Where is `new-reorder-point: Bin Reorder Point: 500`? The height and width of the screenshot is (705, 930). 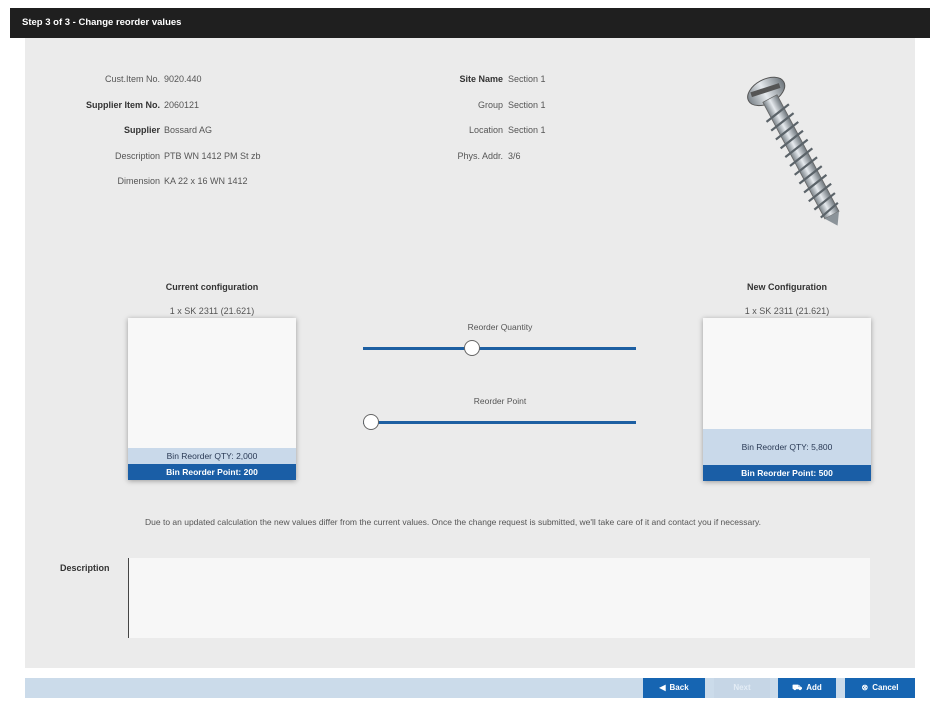
new-reorder-point: Bin Reorder Point: 500 is located at coordinates (787, 473).